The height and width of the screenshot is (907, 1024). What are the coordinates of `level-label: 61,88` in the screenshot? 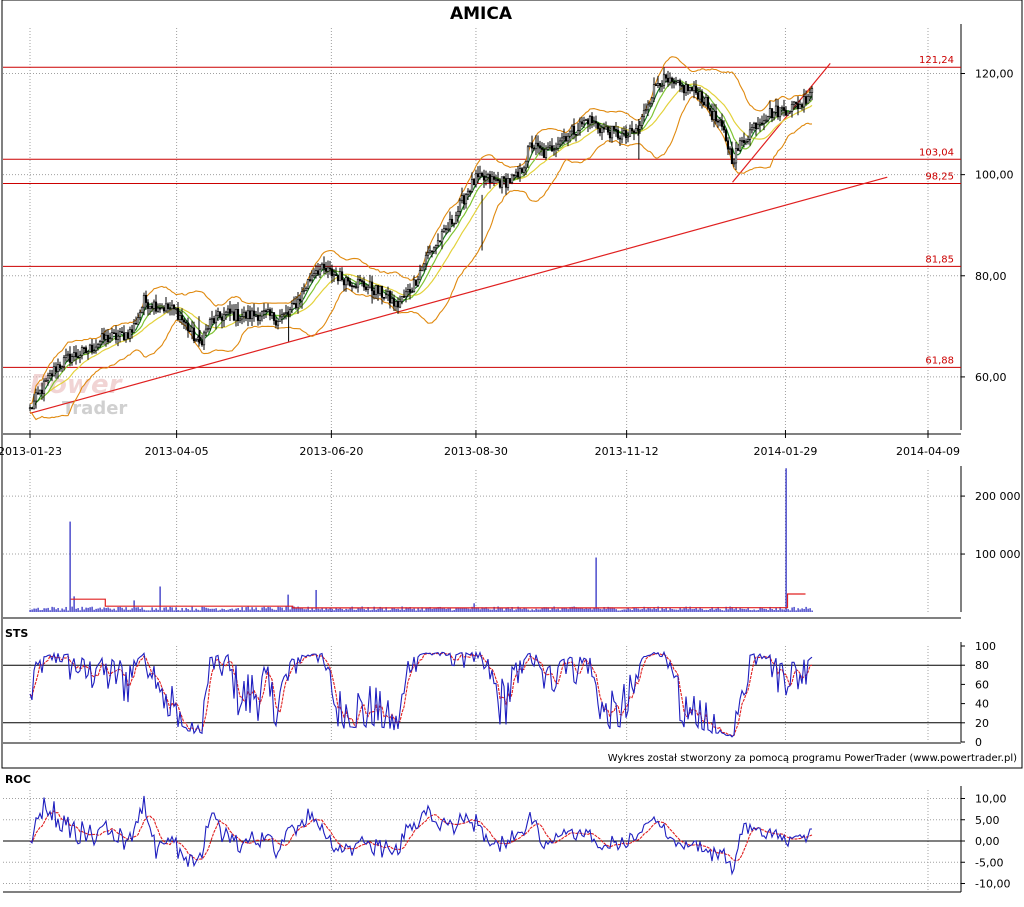 It's located at (939, 360).